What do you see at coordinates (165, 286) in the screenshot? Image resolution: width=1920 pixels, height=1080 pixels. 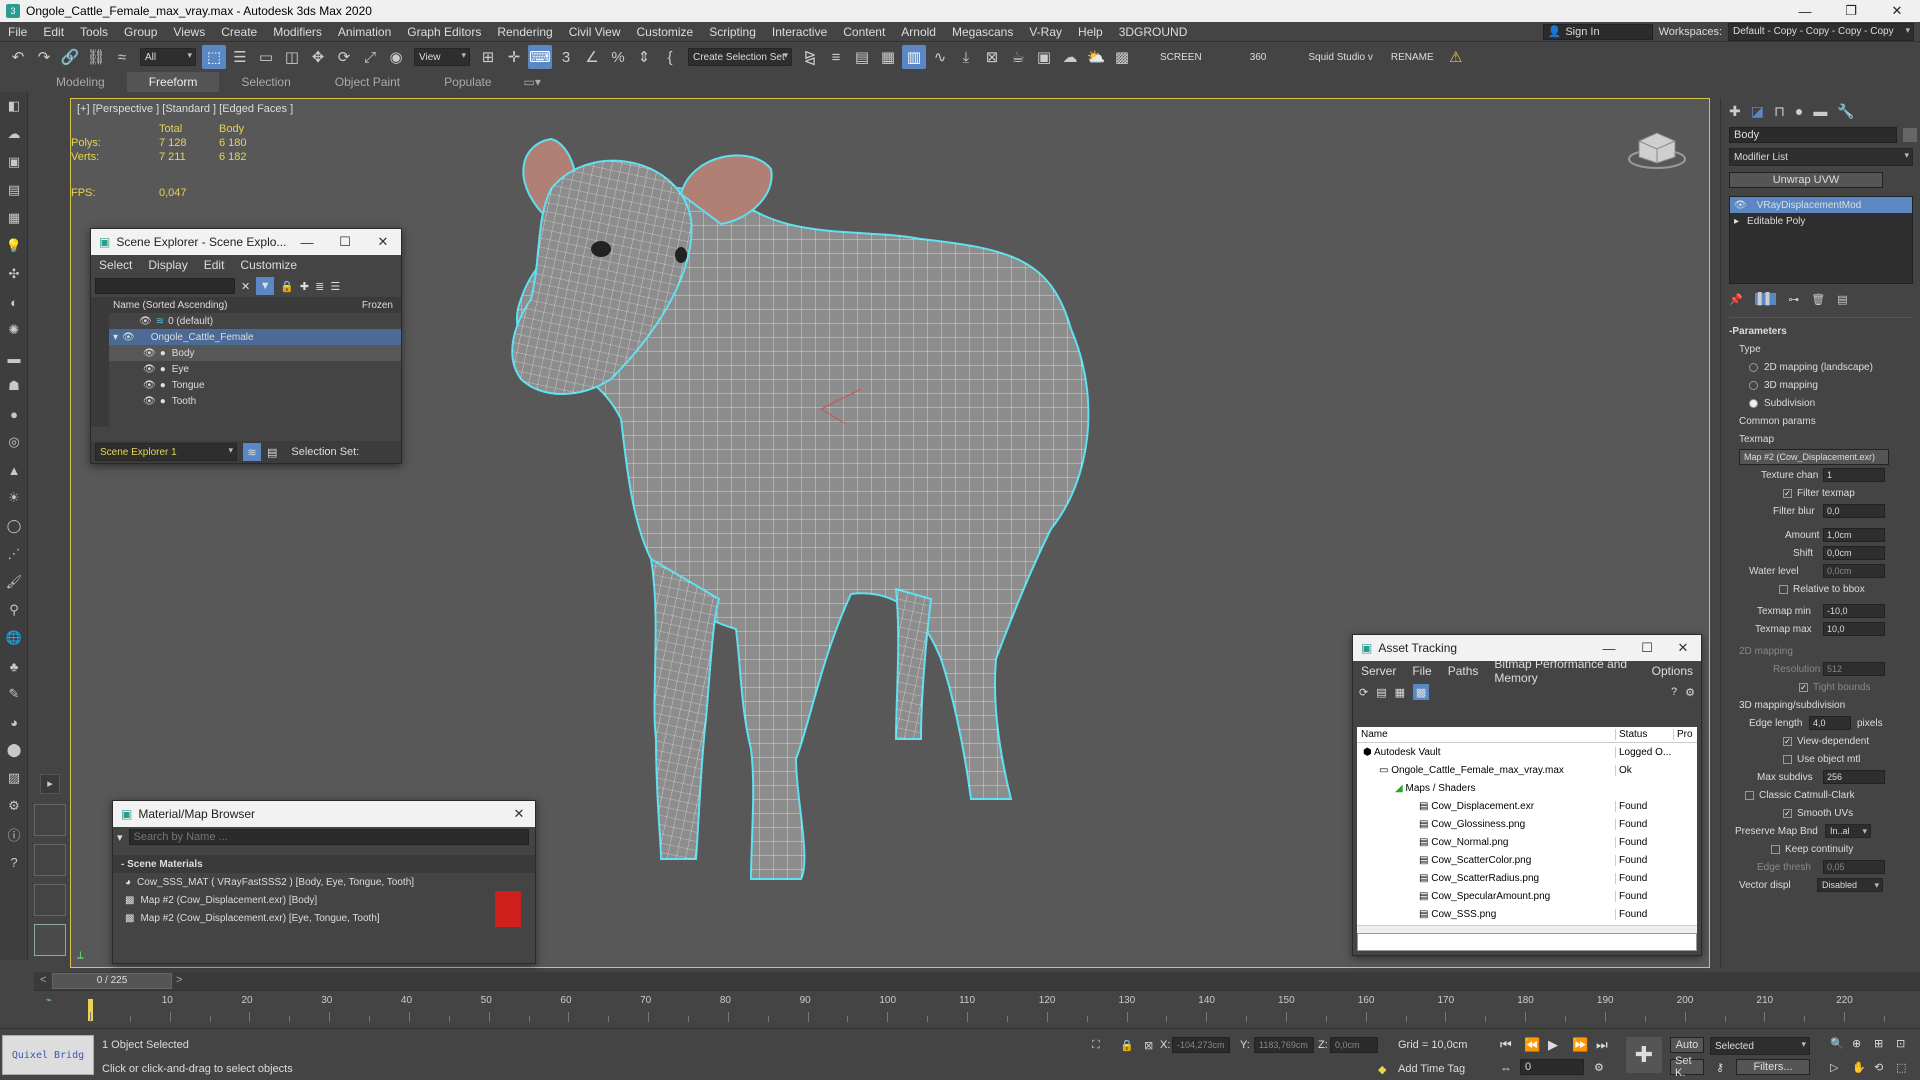 I see `scene-explorer-search` at bounding box center [165, 286].